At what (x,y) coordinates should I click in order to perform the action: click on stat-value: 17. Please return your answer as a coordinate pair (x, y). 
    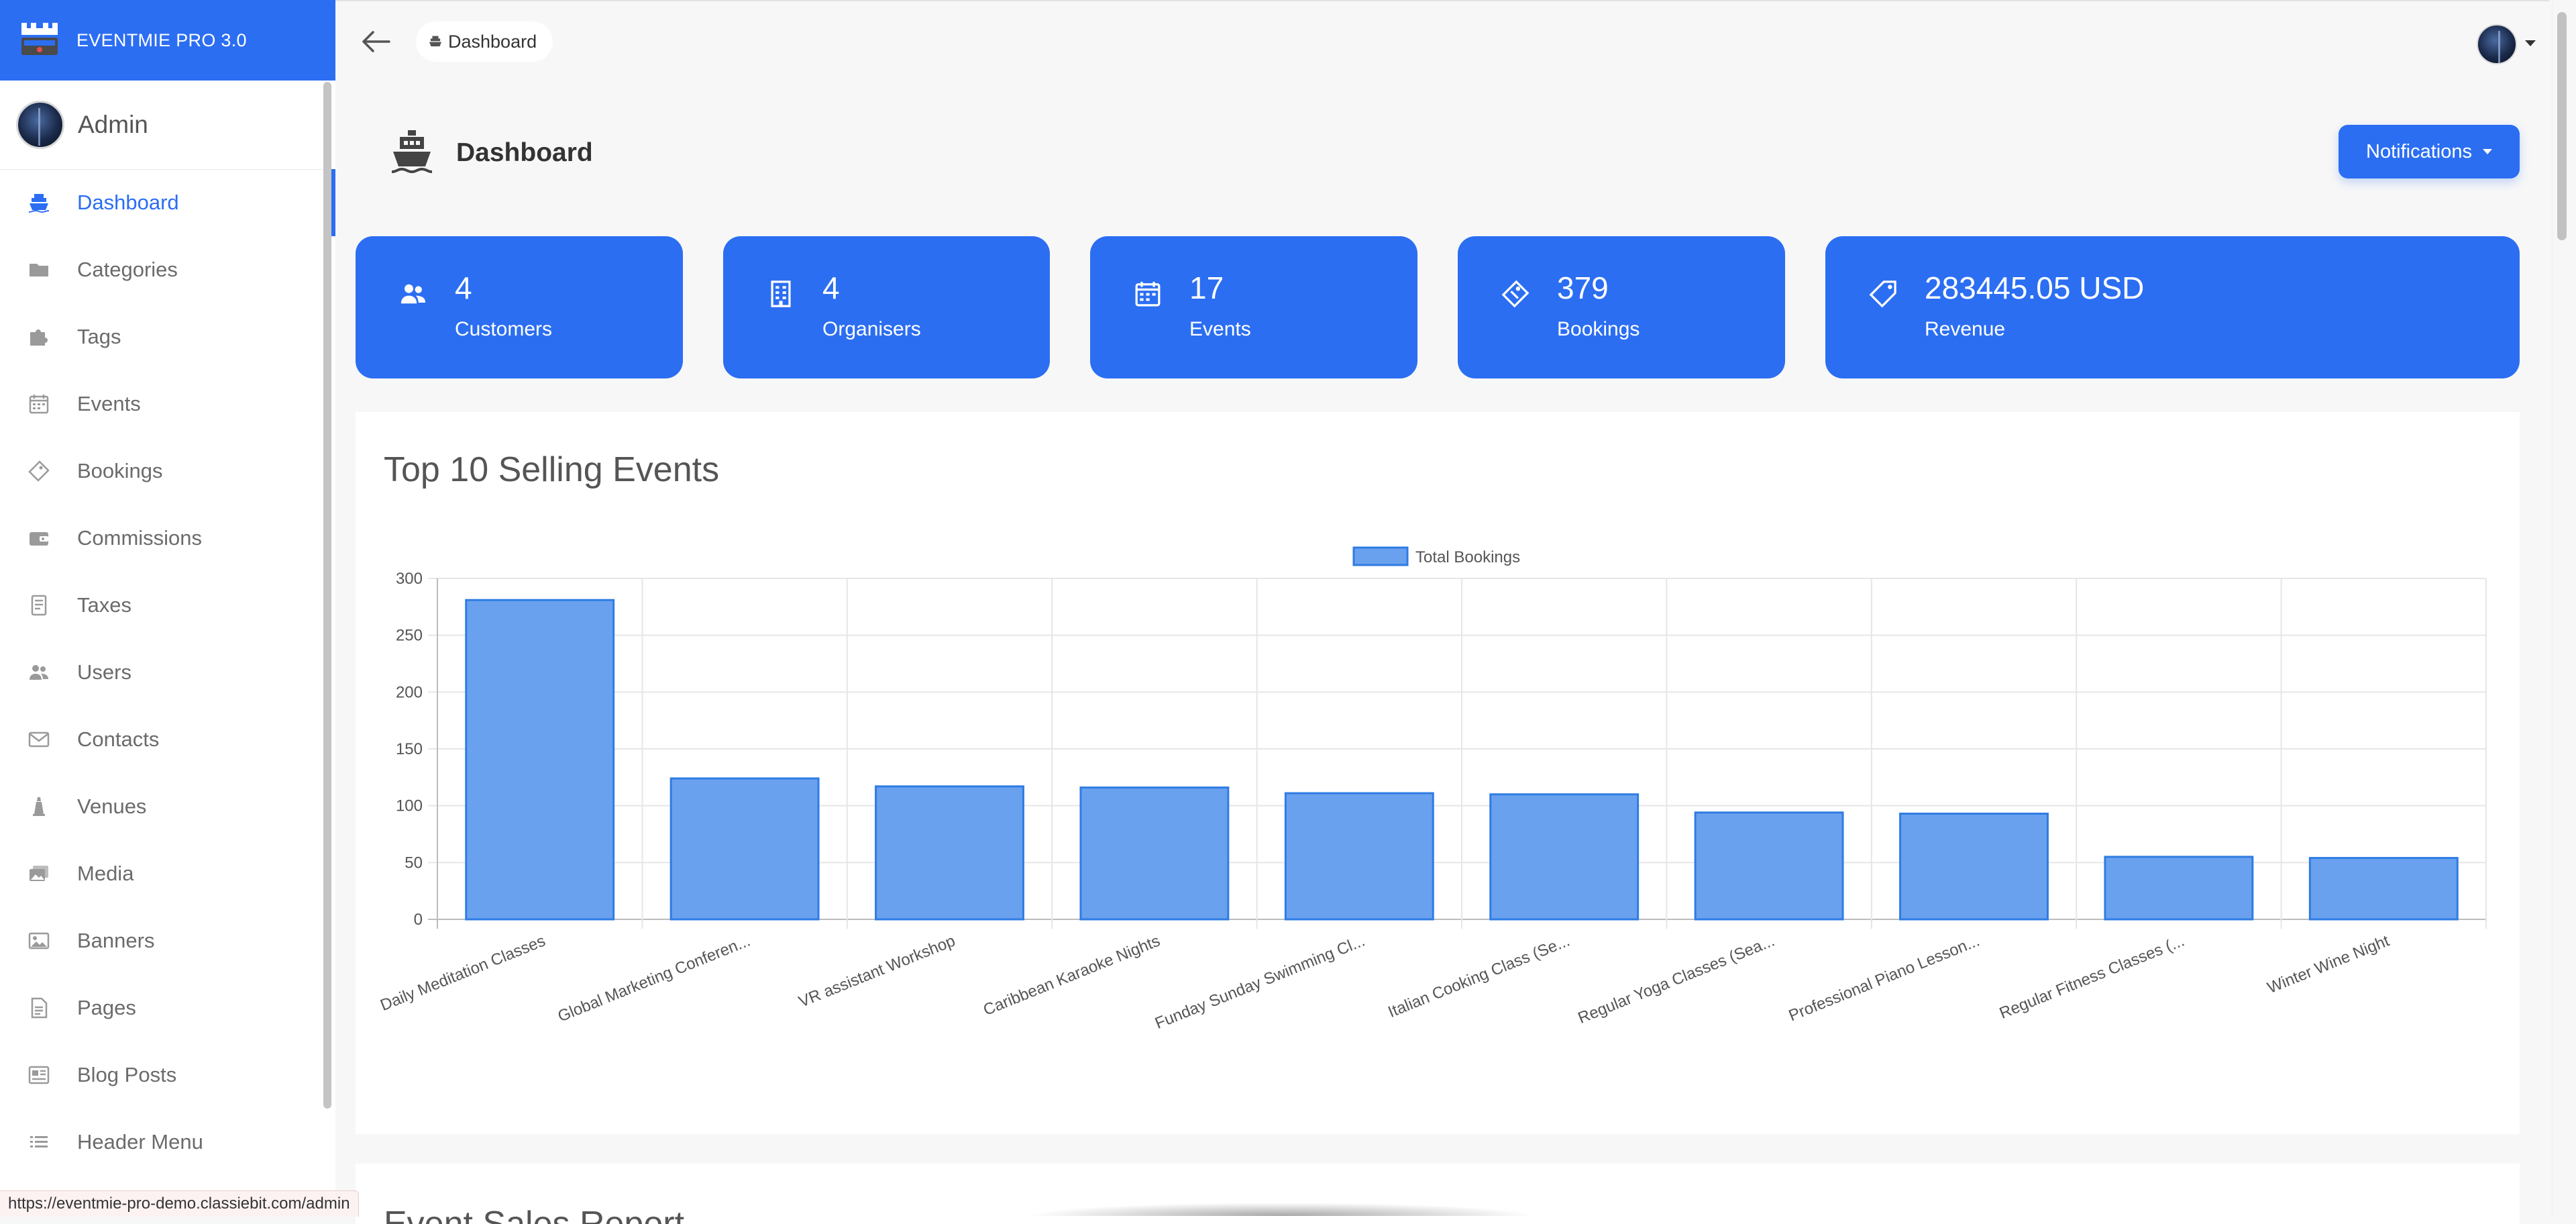
    Looking at the image, I should click on (1206, 287).